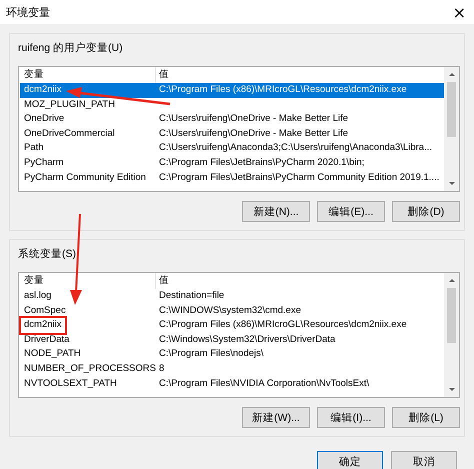 This screenshot has height=469, width=474. I want to click on variable-name: DriverData, so click(47, 339).